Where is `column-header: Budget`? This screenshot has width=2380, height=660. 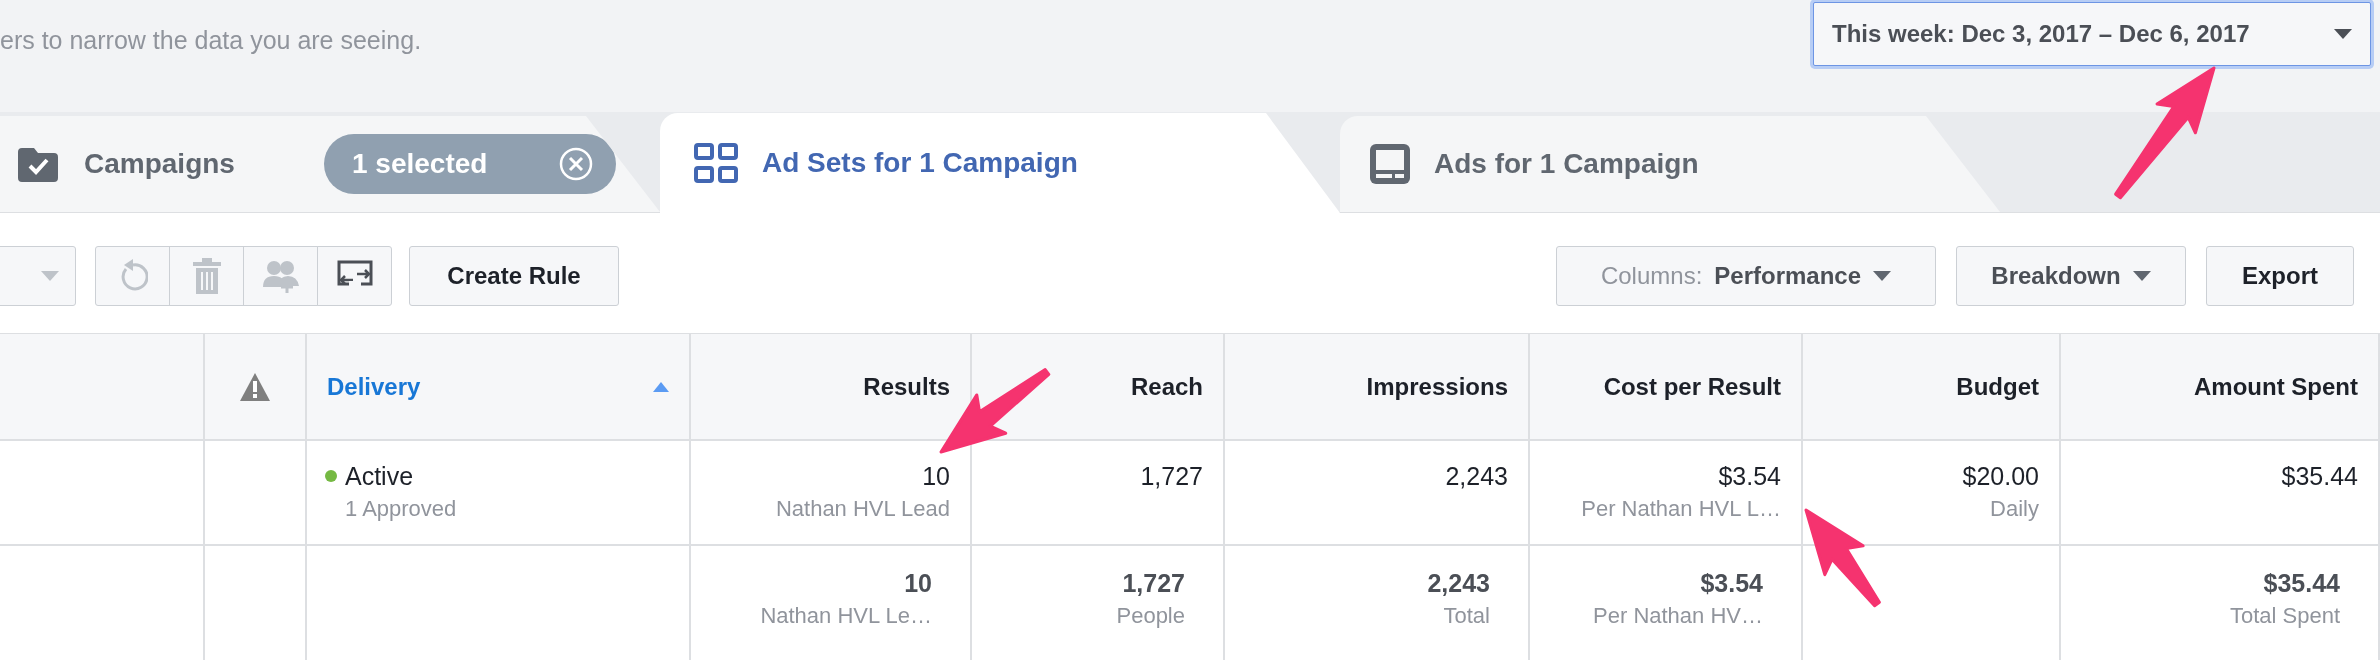
column-header: Budget is located at coordinates (1932, 387).